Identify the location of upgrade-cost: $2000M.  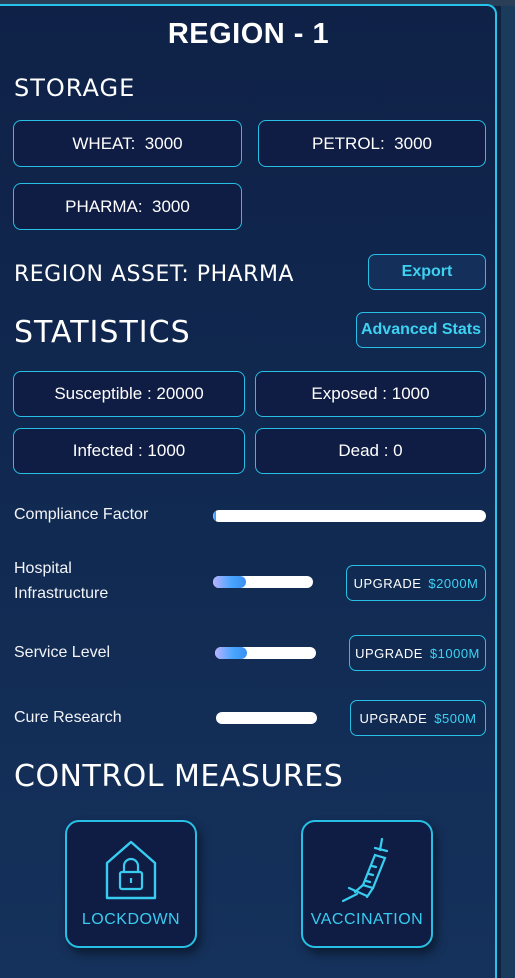
(453, 583).